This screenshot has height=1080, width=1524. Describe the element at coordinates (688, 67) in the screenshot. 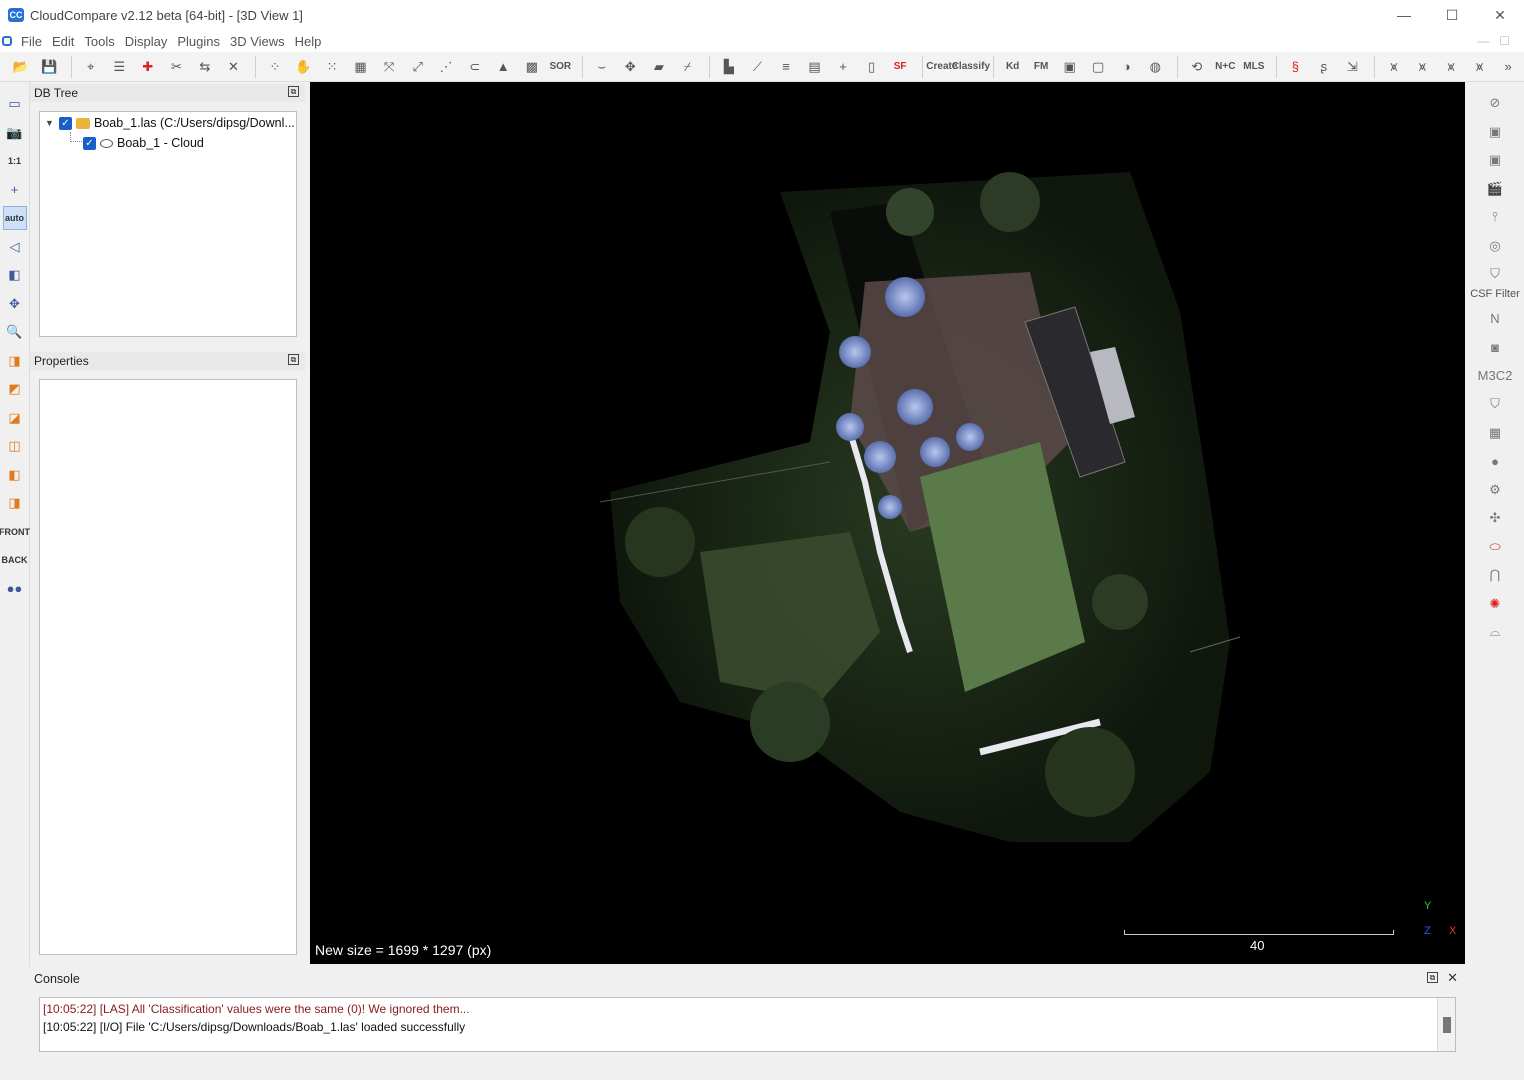

I see `cut-icon: ⌿` at that location.